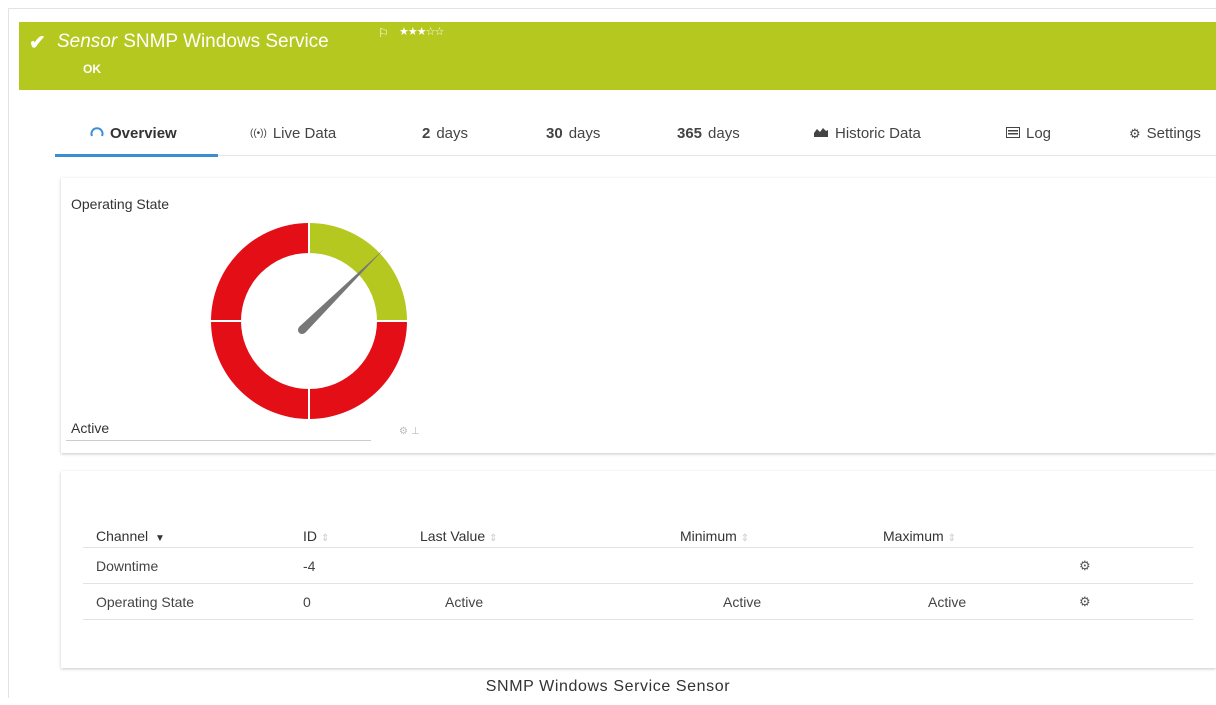 The image size is (1216, 705). Describe the element at coordinates (878, 133) in the screenshot. I see `tab-label: Historic Data` at that location.